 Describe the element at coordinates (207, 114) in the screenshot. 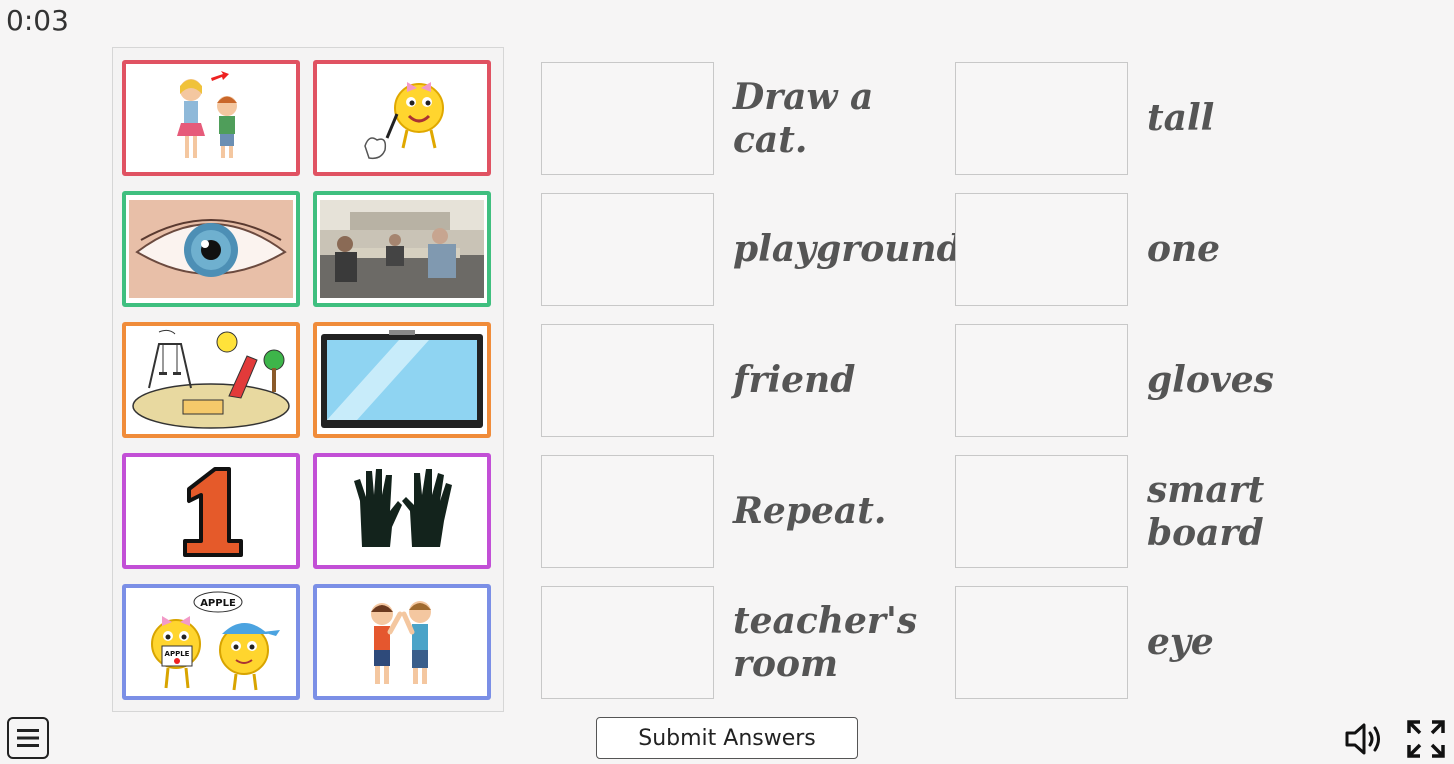

I see `tall-children-picture` at that location.